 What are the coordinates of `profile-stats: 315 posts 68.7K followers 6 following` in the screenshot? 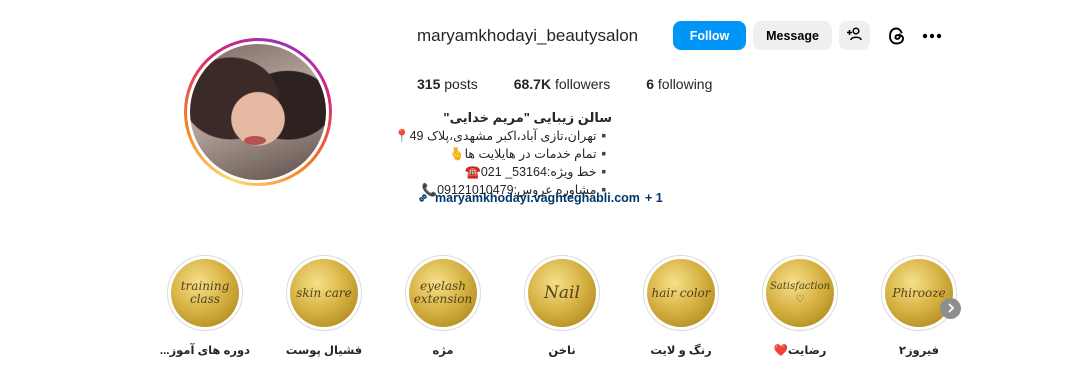 It's located at (582, 84).